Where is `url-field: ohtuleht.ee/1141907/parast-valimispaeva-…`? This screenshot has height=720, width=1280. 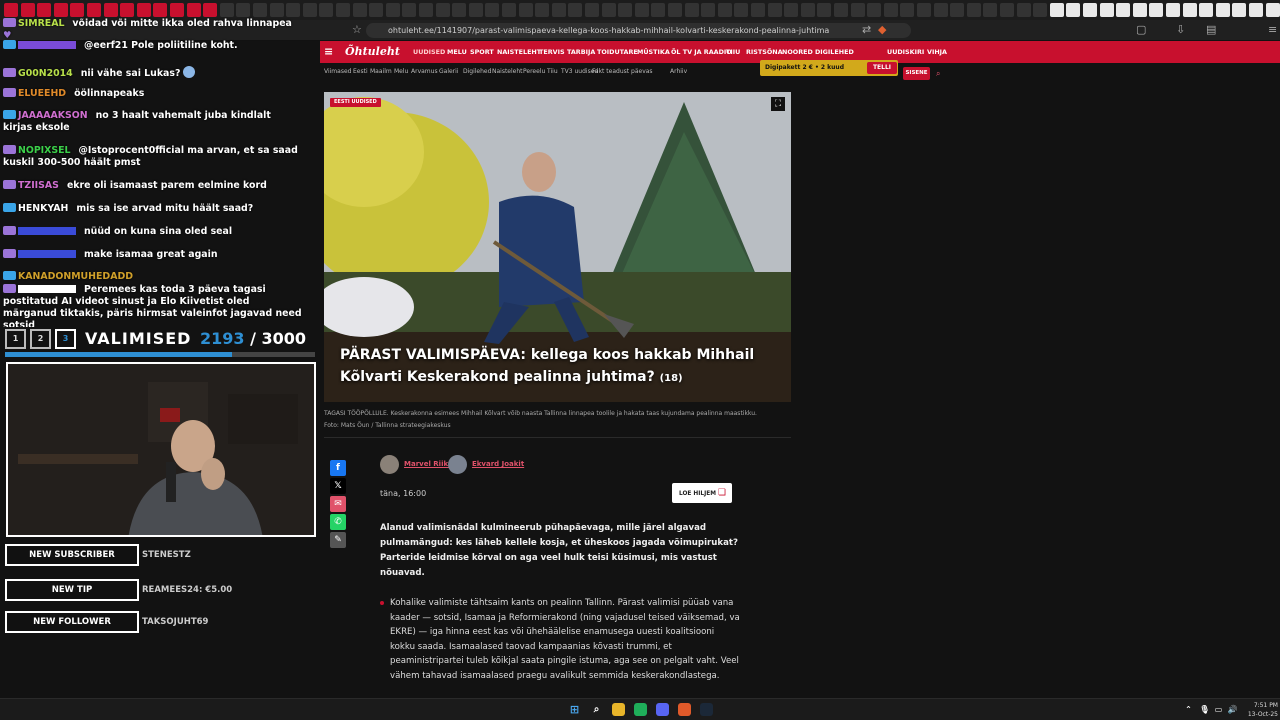 url-field: ohtuleht.ee/1141907/parast-valimispaeva-… is located at coordinates (638, 30).